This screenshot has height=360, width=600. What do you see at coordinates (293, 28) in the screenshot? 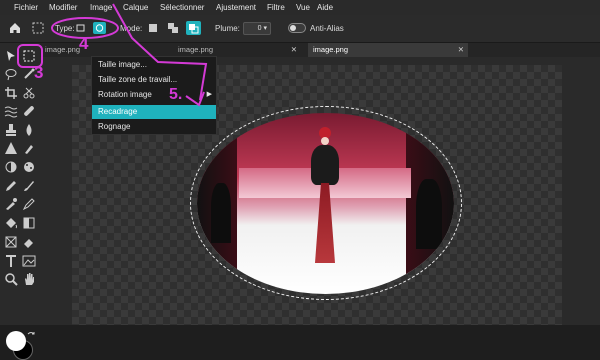
I see `toggle-knob` at bounding box center [293, 28].